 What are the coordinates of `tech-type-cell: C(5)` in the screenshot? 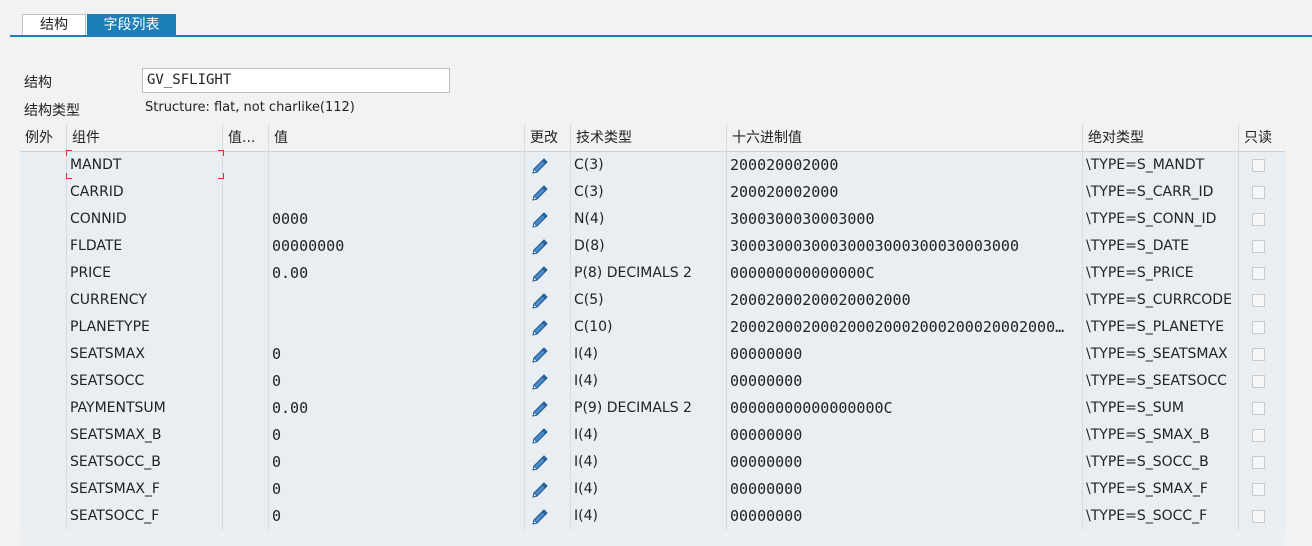 It's located at (589, 300).